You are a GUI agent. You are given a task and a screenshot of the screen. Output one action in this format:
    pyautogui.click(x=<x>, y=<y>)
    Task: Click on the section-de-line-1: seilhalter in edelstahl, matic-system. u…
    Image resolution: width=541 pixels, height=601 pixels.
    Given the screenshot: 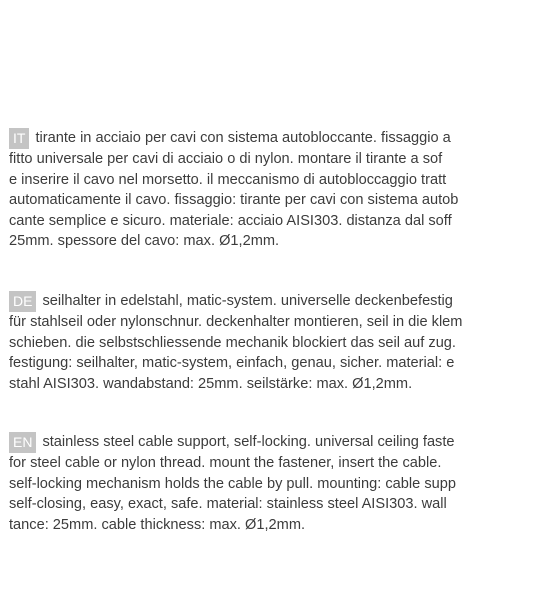 What is the action you would take?
    pyautogui.click(x=247, y=301)
    